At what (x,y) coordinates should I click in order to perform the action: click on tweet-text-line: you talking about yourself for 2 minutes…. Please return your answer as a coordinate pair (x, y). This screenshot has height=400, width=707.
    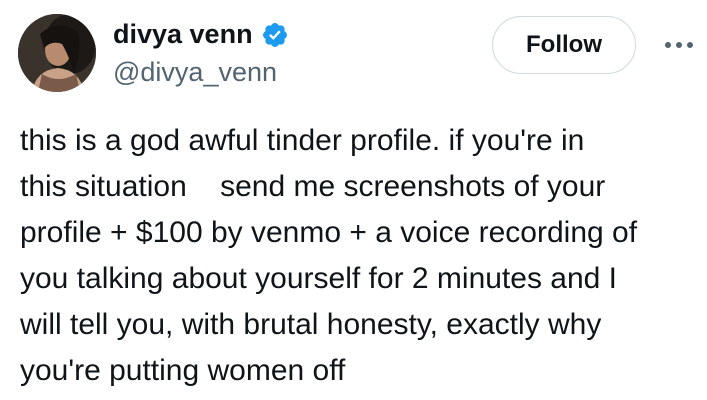
    Looking at the image, I should click on (319, 278).